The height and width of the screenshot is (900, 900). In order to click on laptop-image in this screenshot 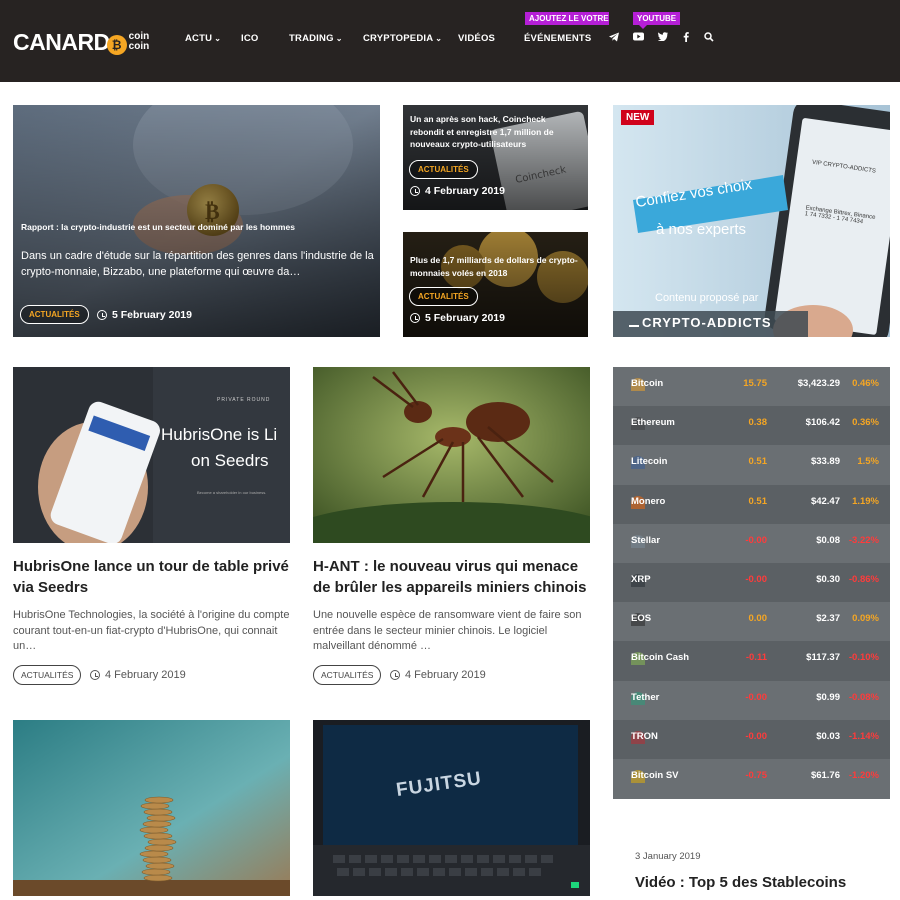, I will do `click(451, 808)`.